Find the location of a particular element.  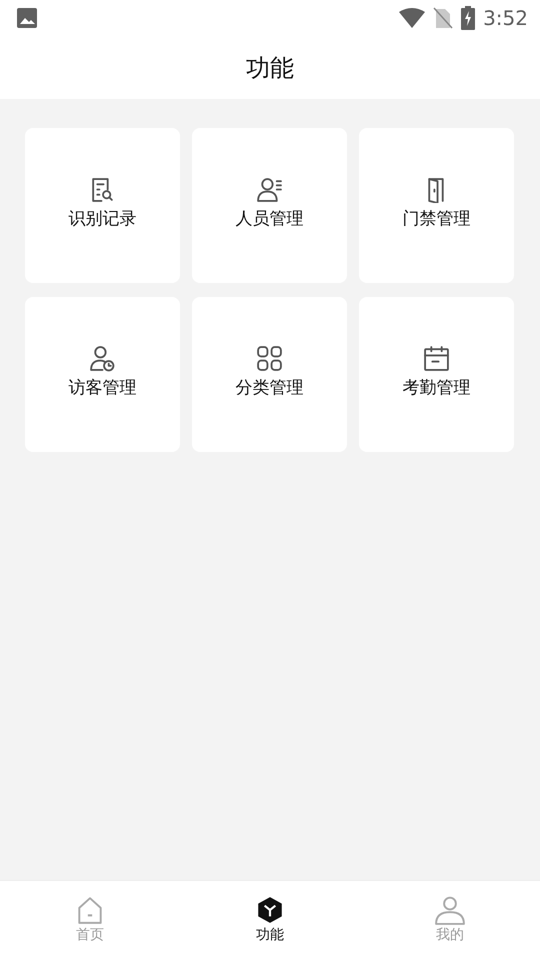

function-tile: 人员管理 is located at coordinates (269, 205).